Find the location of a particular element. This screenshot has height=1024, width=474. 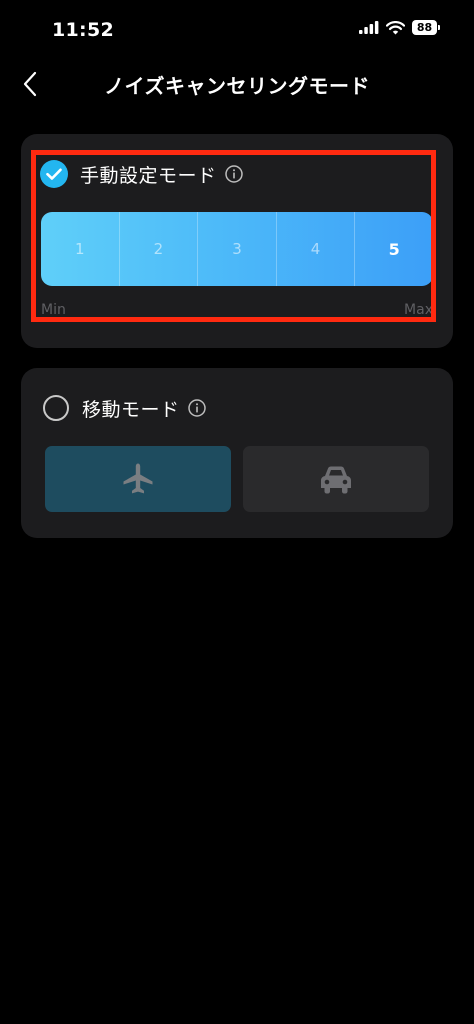

level-segment-4: 4 is located at coordinates (316, 249).